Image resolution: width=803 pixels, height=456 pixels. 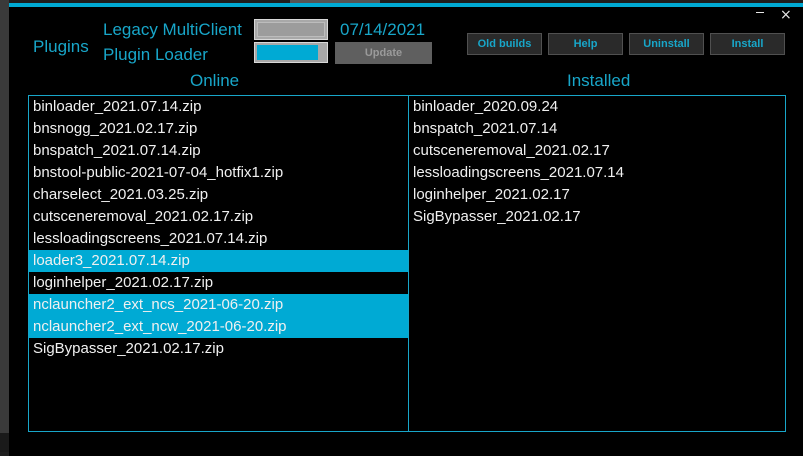 I want to click on list-item: loginhelper_2021.02.17, so click(x=597, y=195).